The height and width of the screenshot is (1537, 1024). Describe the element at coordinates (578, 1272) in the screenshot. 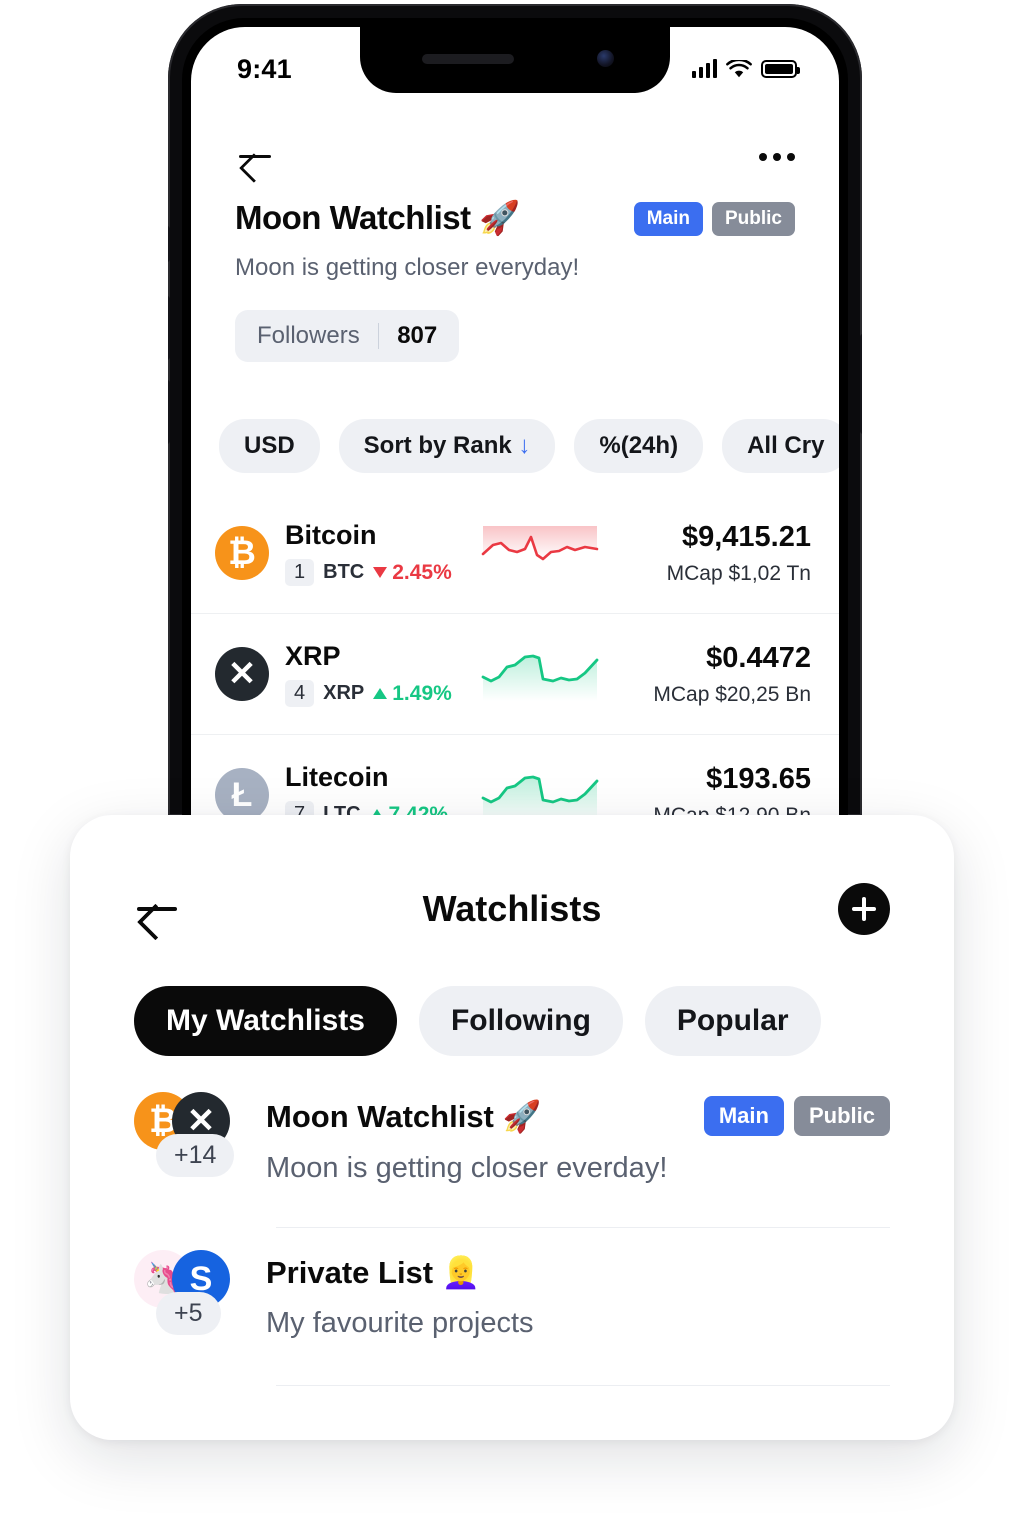

I see `list-item-top: Private List 👱‍♀️` at that location.